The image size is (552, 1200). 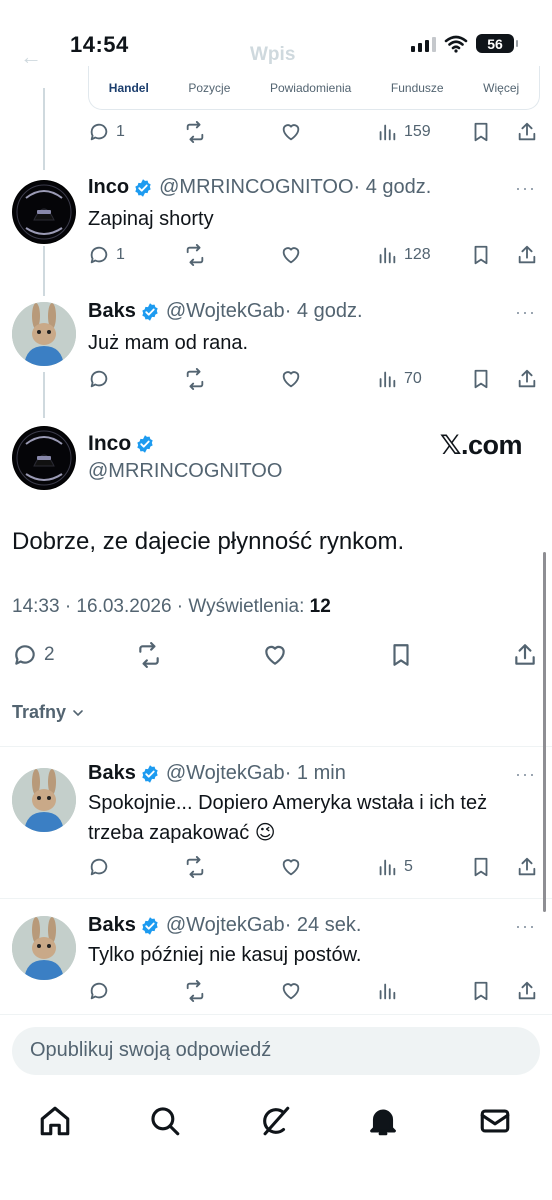 I want to click on back-button: ←, so click(x=31, y=57).